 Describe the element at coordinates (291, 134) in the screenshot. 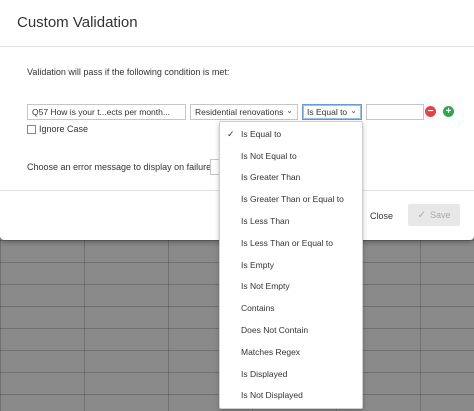

I see `operator-option: ✓ Is Equal to` at that location.